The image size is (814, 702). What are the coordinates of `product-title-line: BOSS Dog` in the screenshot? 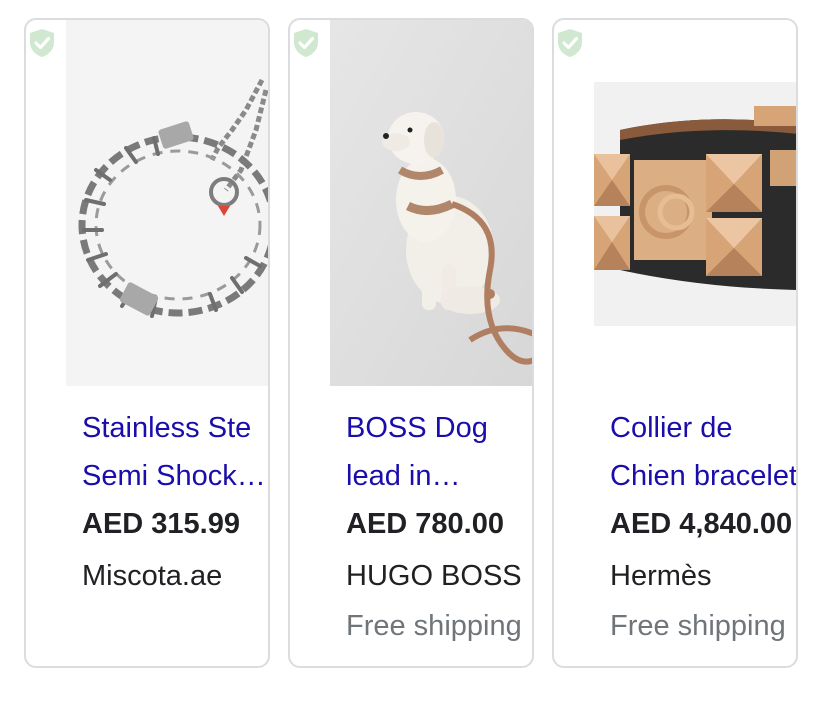 It's located at (417, 428).